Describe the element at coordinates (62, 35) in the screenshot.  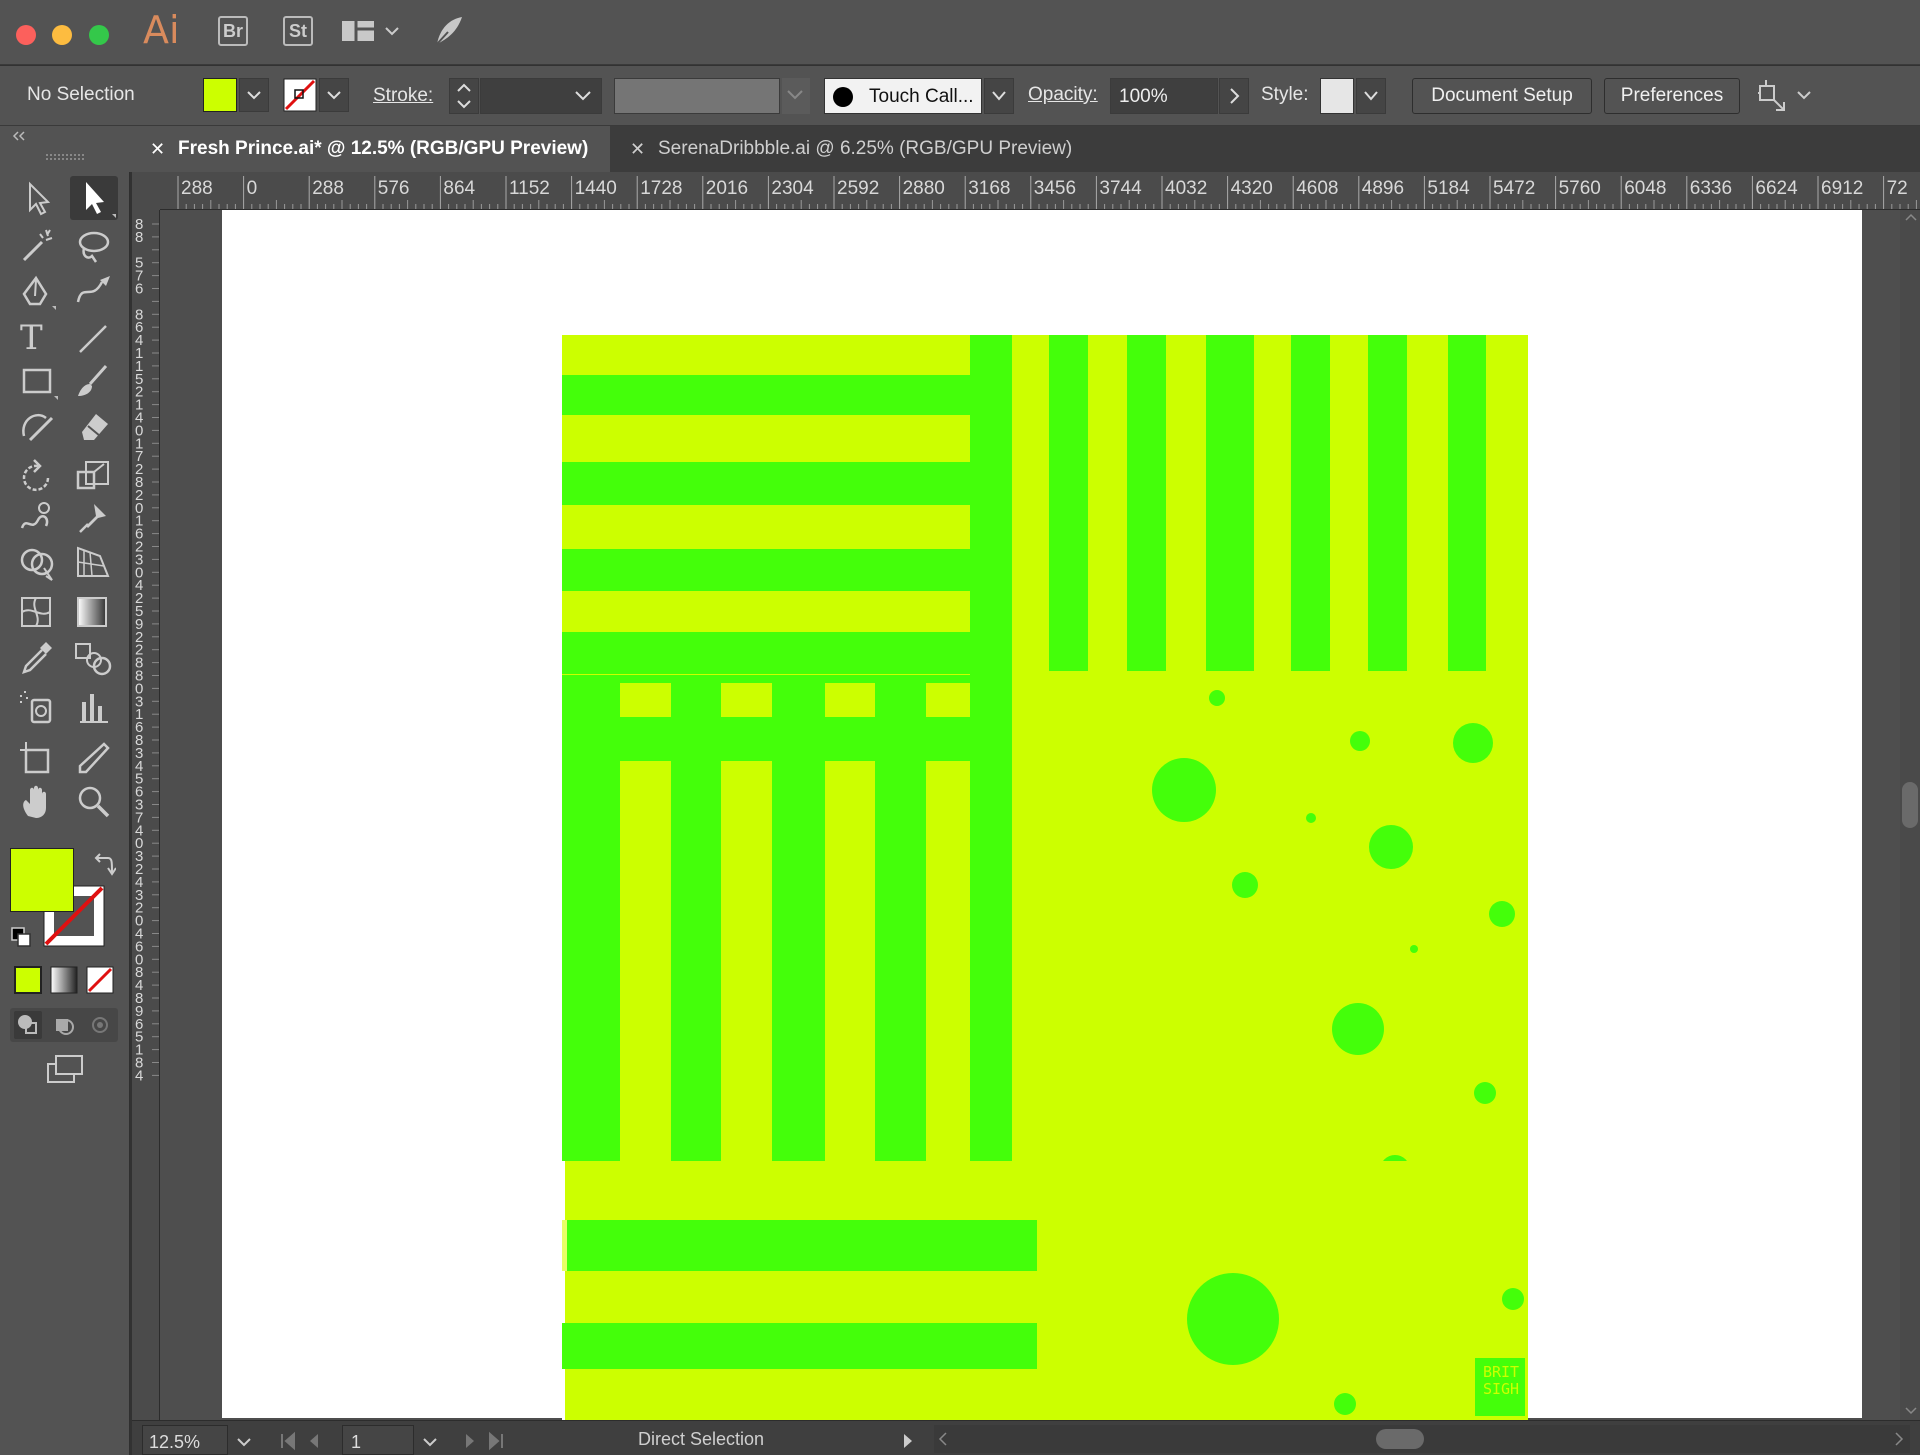
I see `minimize-window-button` at that location.